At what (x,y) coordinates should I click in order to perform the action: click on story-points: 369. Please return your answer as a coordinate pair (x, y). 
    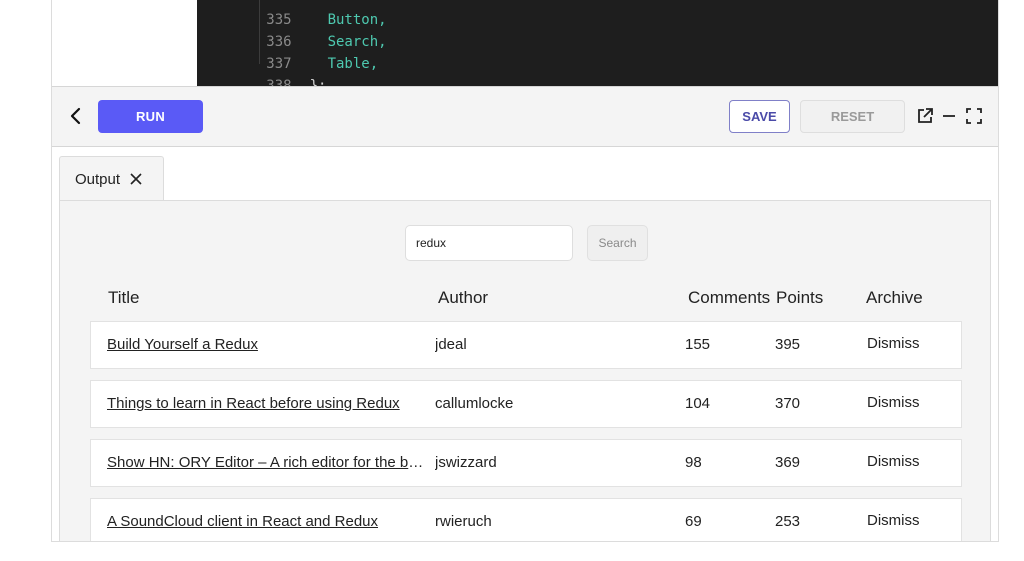
    Looking at the image, I should click on (788, 462).